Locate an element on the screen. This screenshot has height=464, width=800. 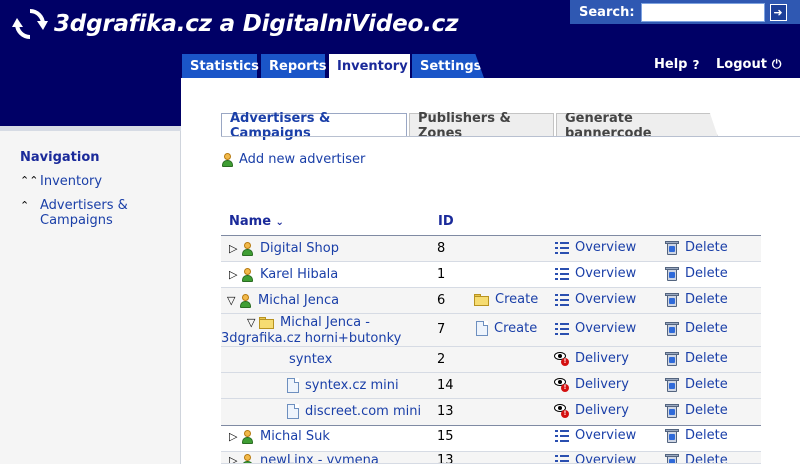
advertiser-name-link: Michal Jenca is located at coordinates (298, 300).